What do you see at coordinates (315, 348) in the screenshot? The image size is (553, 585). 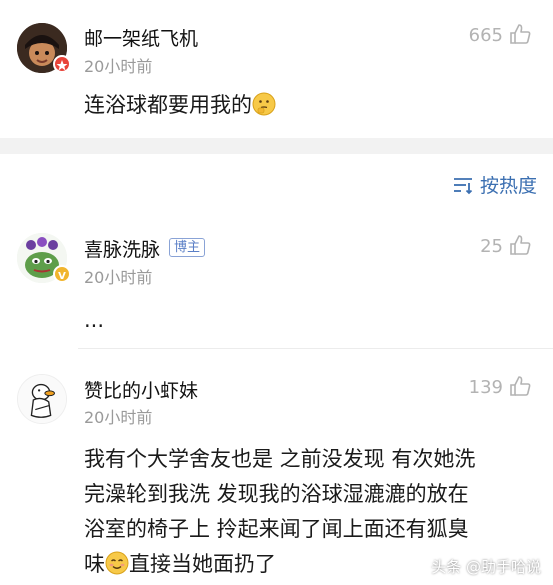 I see `divider` at bounding box center [315, 348].